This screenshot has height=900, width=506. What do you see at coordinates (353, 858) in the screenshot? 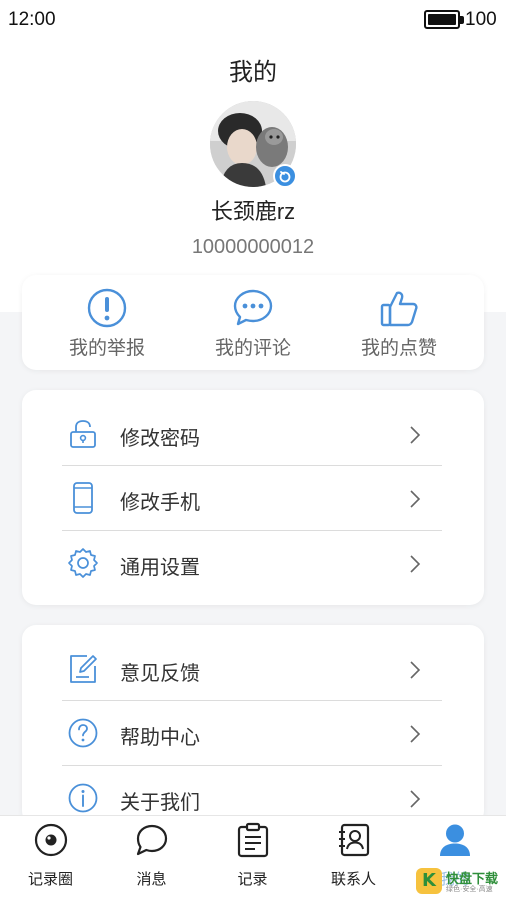
I see `tab-contacts: 联系人` at bounding box center [353, 858].